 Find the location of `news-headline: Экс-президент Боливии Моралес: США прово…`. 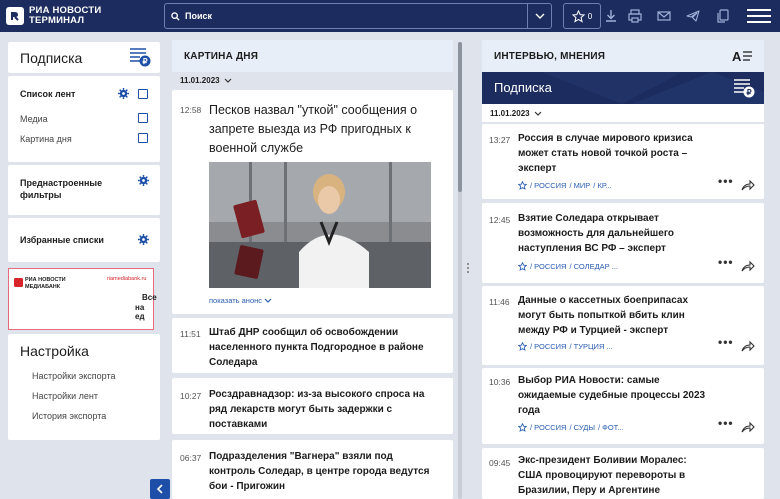

news-headline: Экс-президент Боливии Моралес: США прово… is located at coordinates (613, 475).